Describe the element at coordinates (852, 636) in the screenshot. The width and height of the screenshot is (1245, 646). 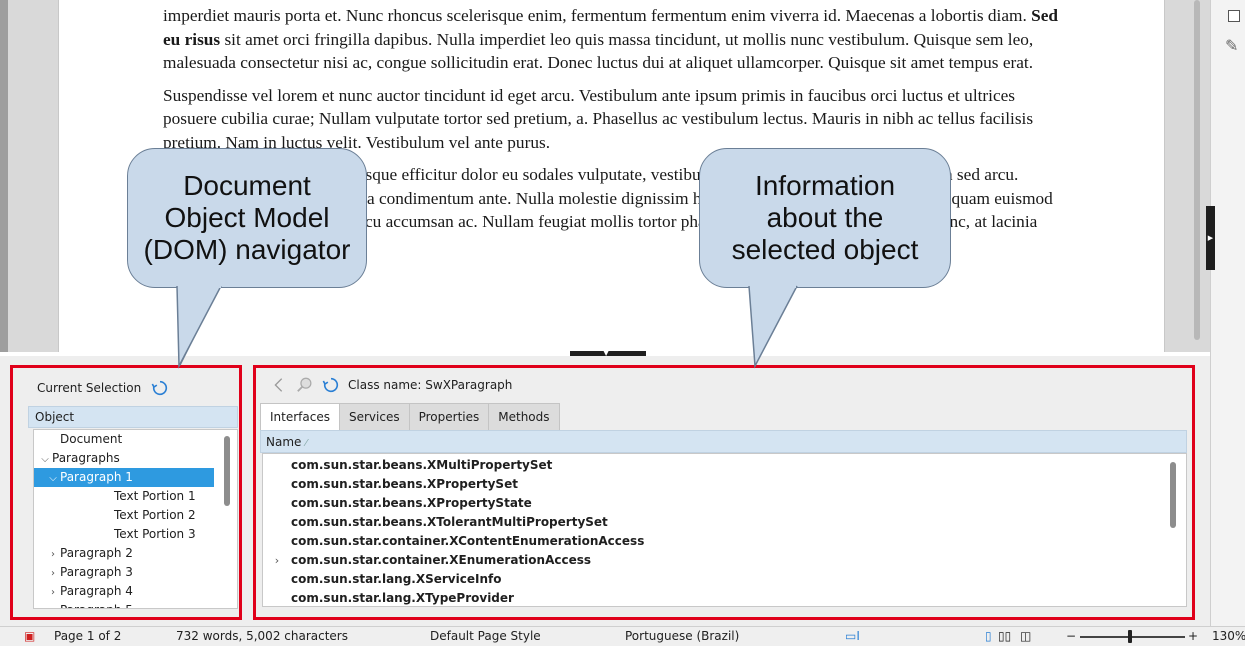
I see `selection-mode-icon: ▭I` at that location.